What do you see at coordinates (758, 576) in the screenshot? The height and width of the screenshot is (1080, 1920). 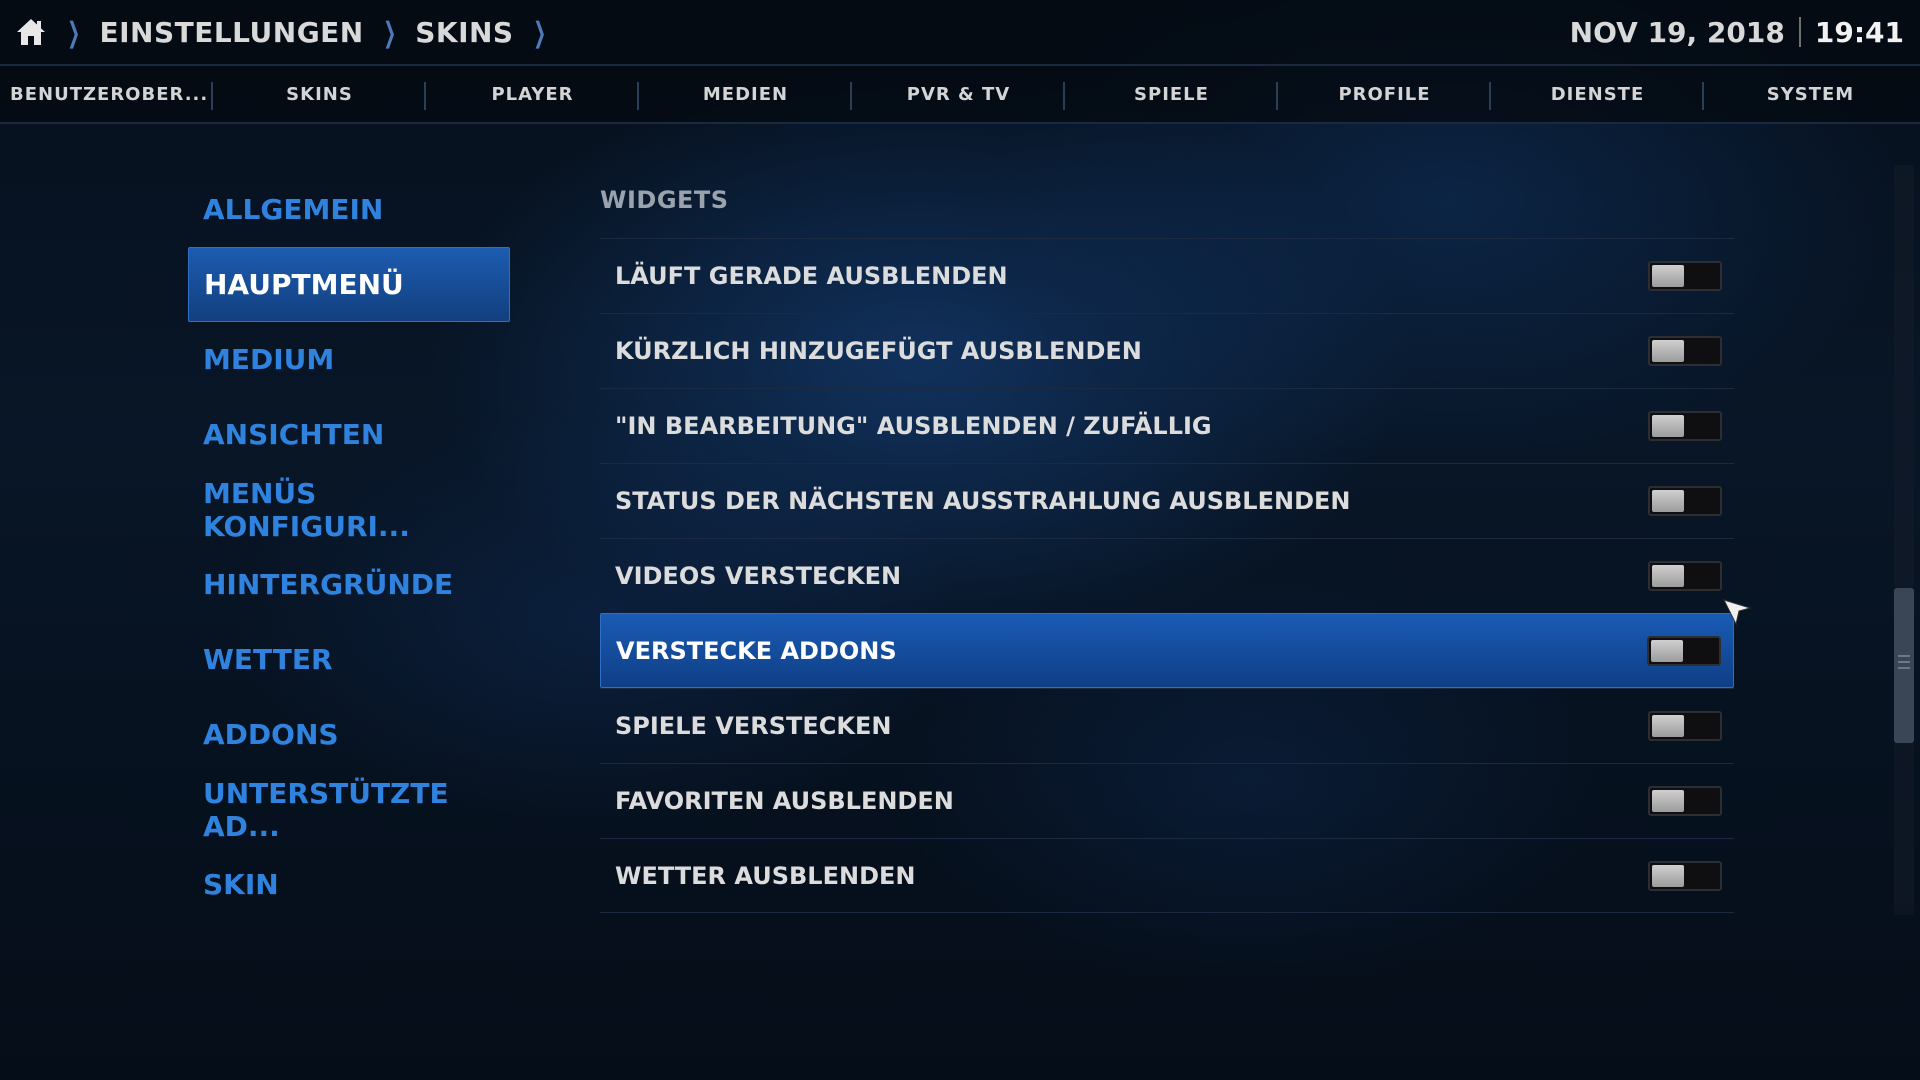 I see `setting-label: VIDEOS VERSTECKEN` at bounding box center [758, 576].